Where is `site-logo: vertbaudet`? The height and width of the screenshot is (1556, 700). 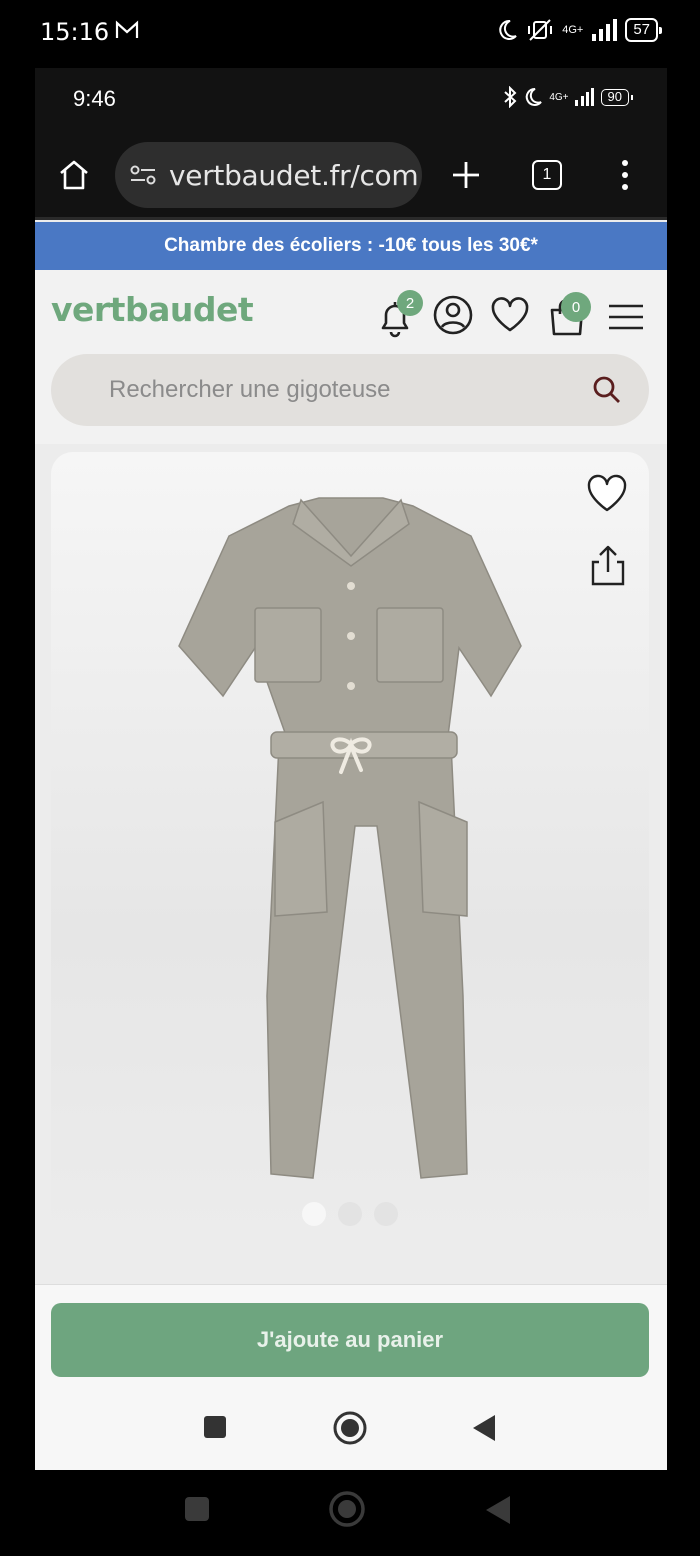 site-logo: vertbaudet is located at coordinates (152, 309).